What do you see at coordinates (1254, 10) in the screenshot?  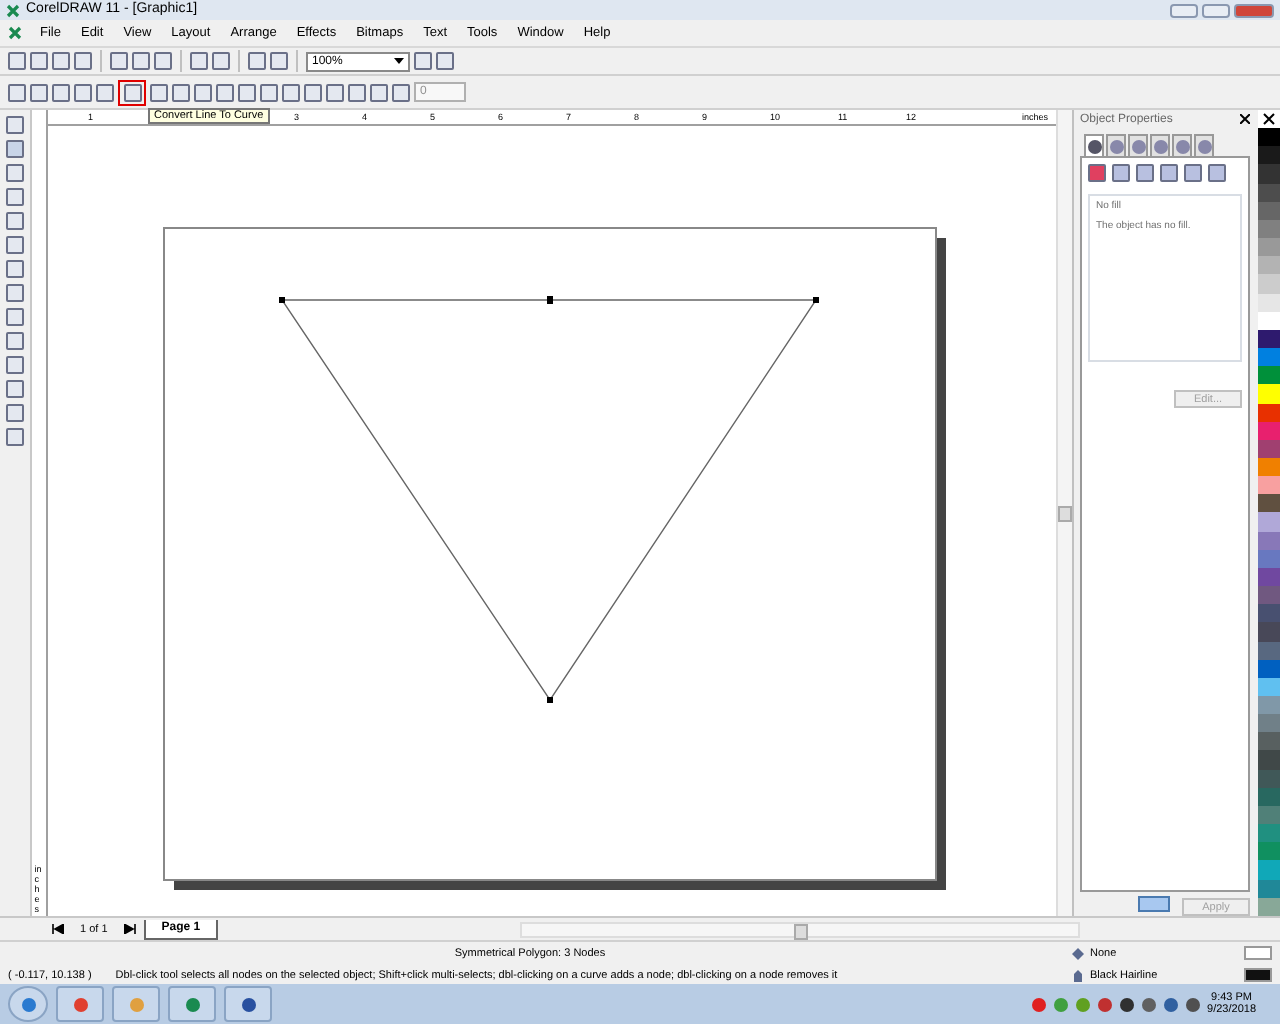 I see `close-button` at bounding box center [1254, 10].